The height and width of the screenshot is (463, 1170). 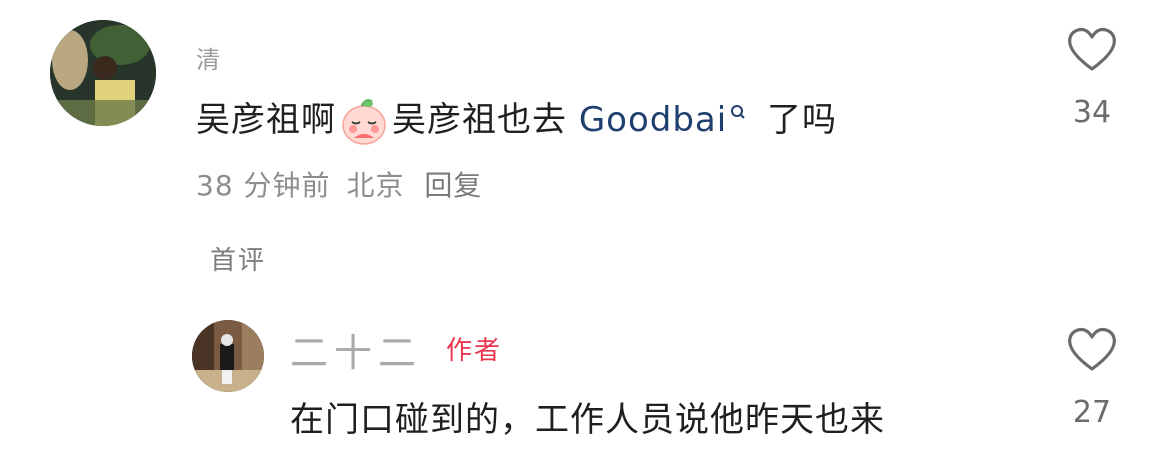 What do you see at coordinates (802, 120) in the screenshot?
I see `comment-text-part: 了吗` at bounding box center [802, 120].